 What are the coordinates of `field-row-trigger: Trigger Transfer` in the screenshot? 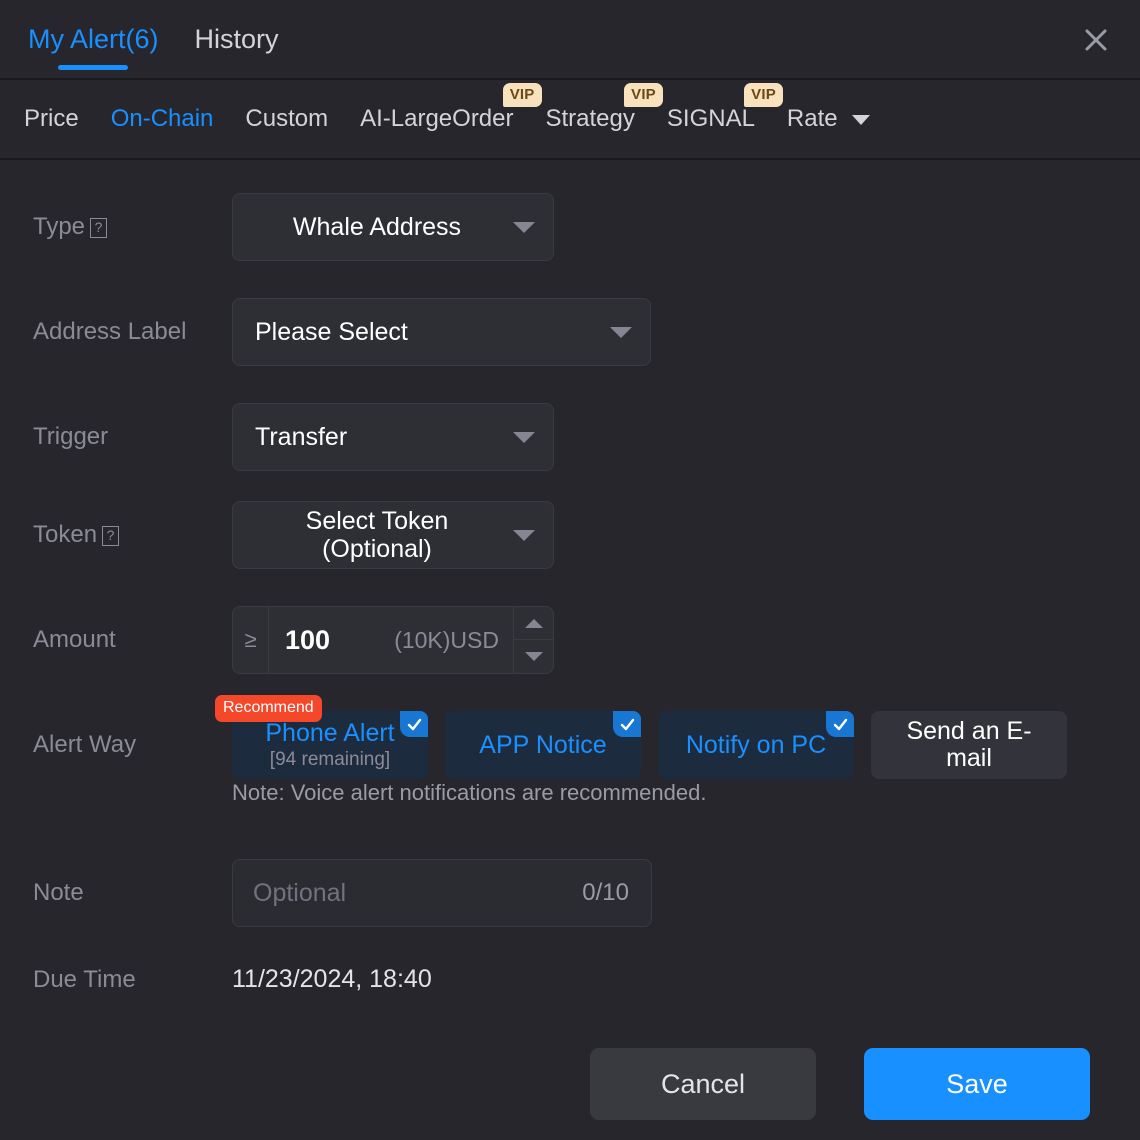 It's located at (570, 437).